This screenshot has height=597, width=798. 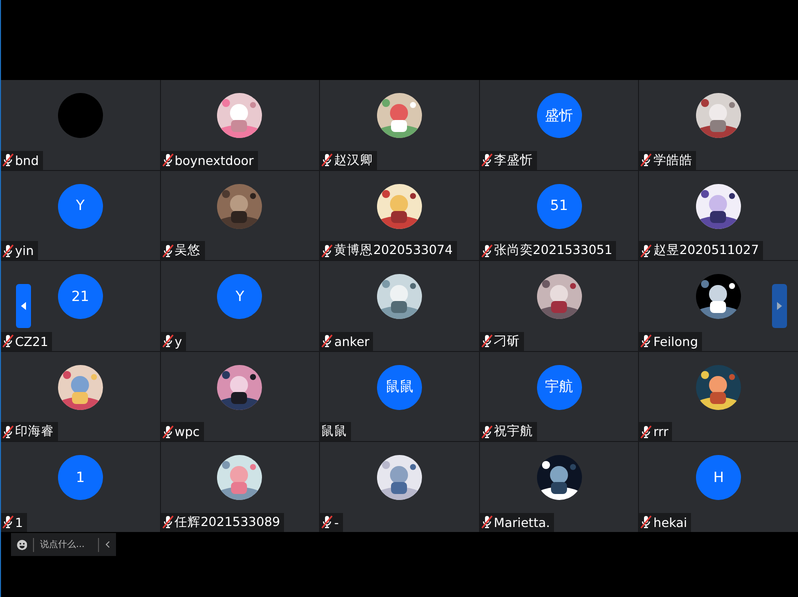 What do you see at coordinates (80, 115) in the screenshot?
I see `avatar` at bounding box center [80, 115].